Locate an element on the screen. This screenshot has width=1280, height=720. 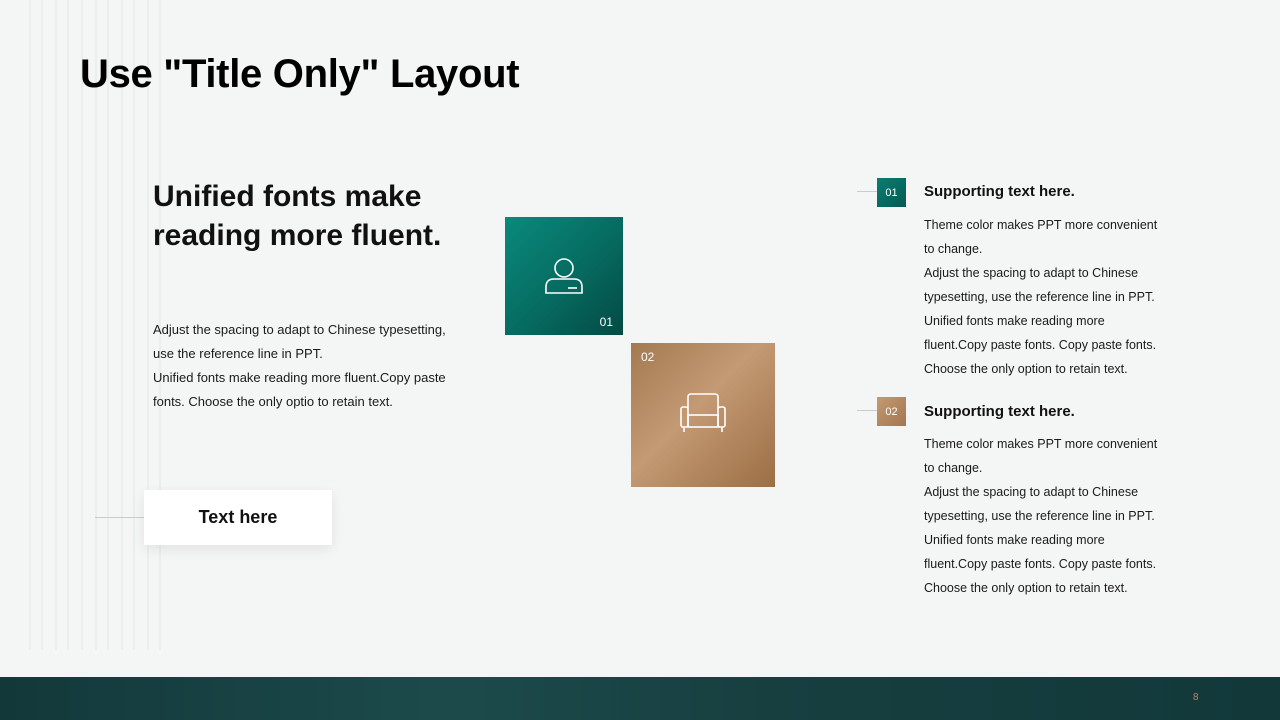
footer-bar is located at coordinates (640, 698).